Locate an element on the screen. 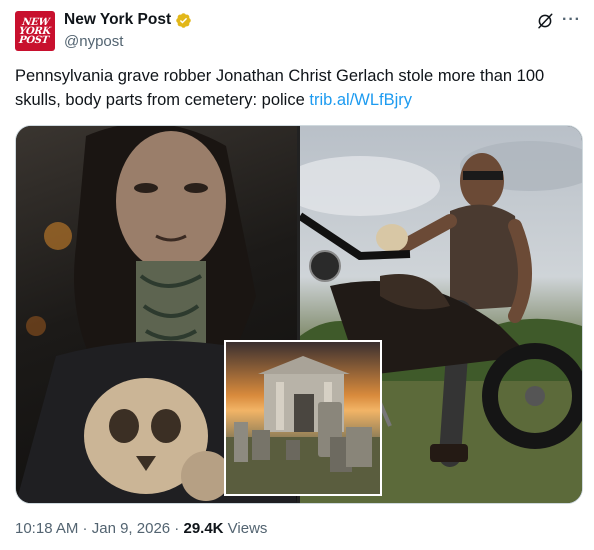 This screenshot has width=594, height=550. tweet-meta: 10:18 AM · Jan 9, 2026 · 29.4K Views is located at coordinates (141, 528).